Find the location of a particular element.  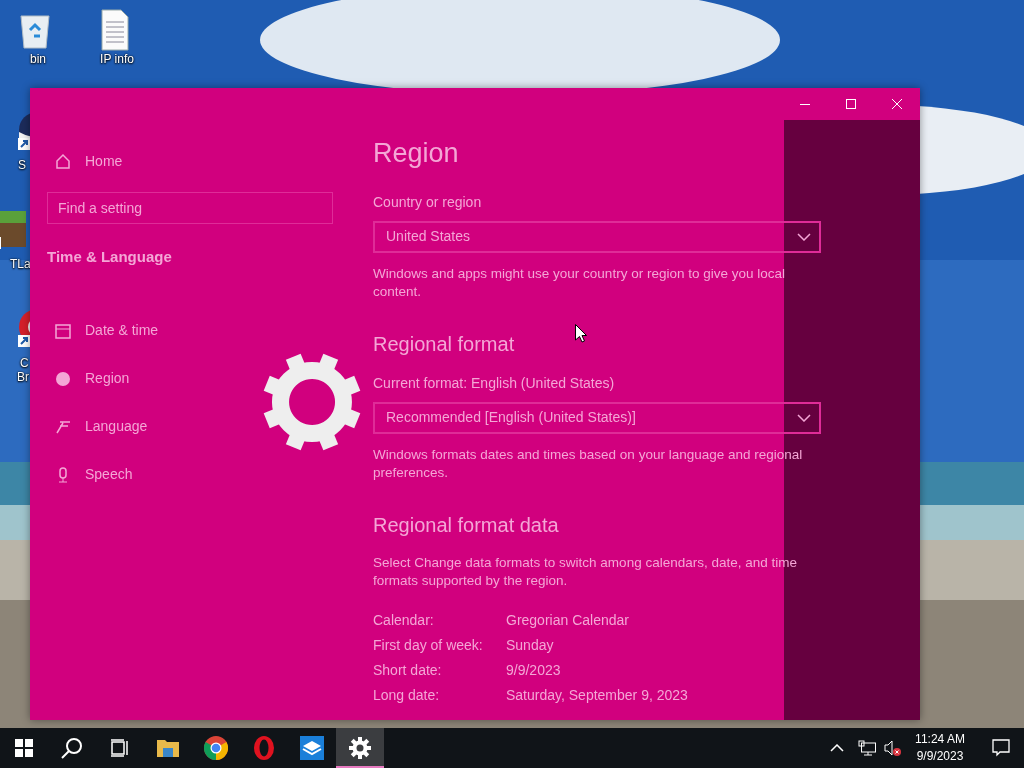

chevron-up-icon is located at coordinates (837, 748).